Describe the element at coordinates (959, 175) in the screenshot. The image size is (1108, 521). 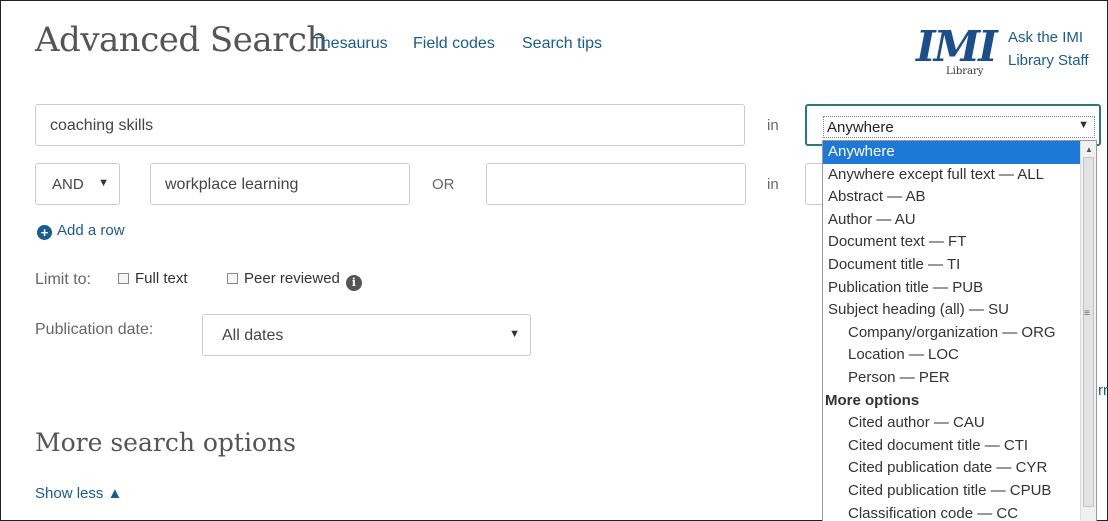
I see `dropdown-option: Anywhere except full text — ALL` at that location.